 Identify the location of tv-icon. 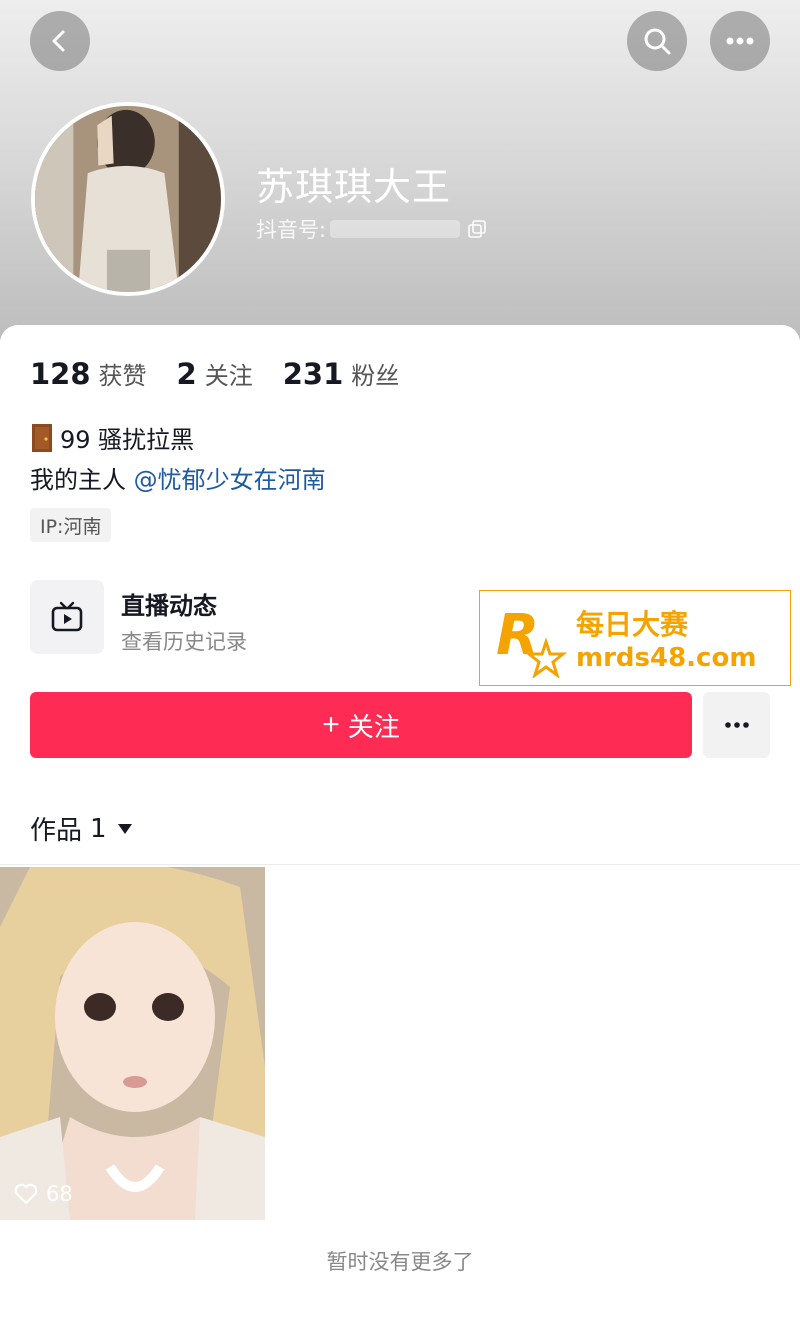
(67, 616).